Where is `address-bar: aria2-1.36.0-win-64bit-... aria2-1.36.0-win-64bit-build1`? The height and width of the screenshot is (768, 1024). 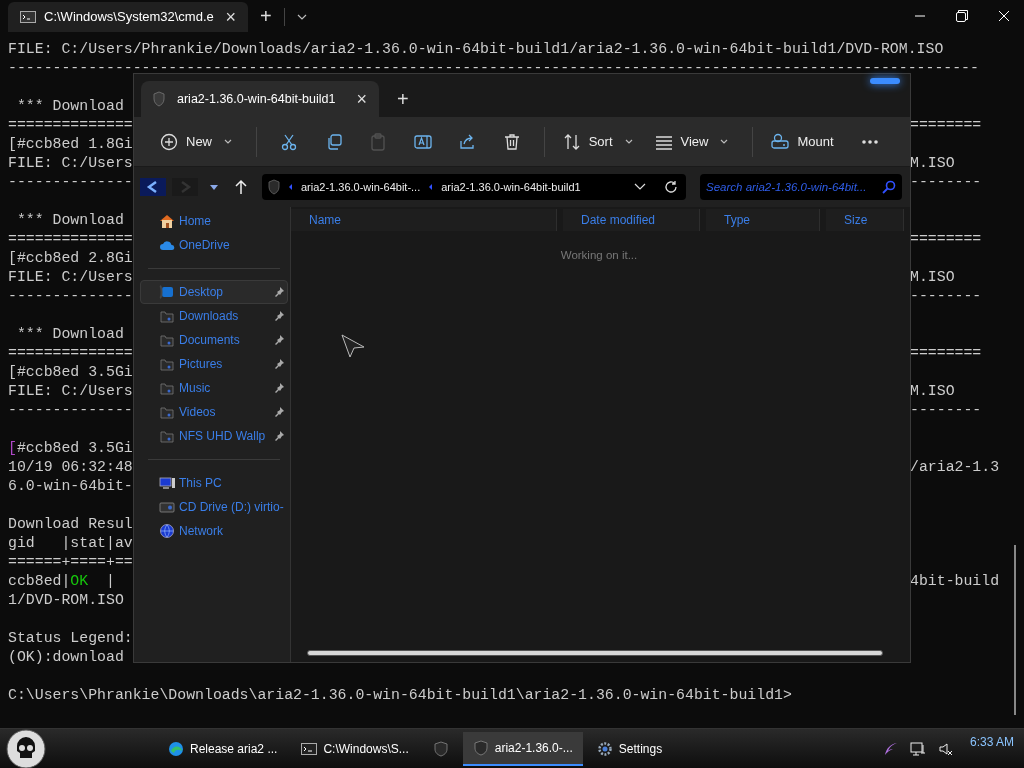 address-bar: aria2-1.36.0-win-64bit-... aria2-1.36.0-win-64bit-build1 is located at coordinates (474, 187).